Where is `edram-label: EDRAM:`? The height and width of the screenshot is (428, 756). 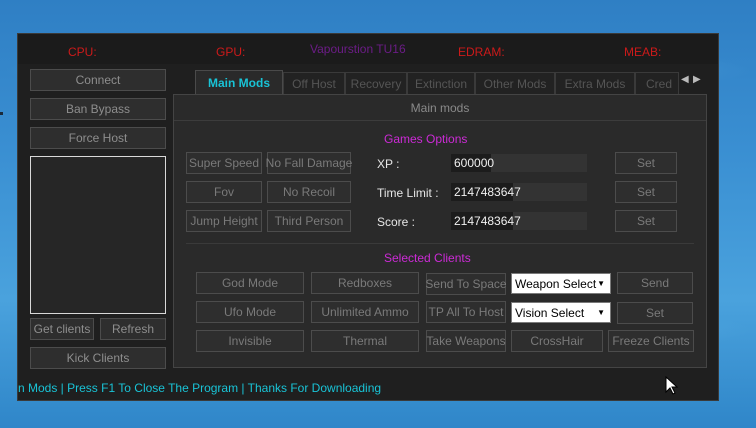 edram-label: EDRAM: is located at coordinates (481, 52).